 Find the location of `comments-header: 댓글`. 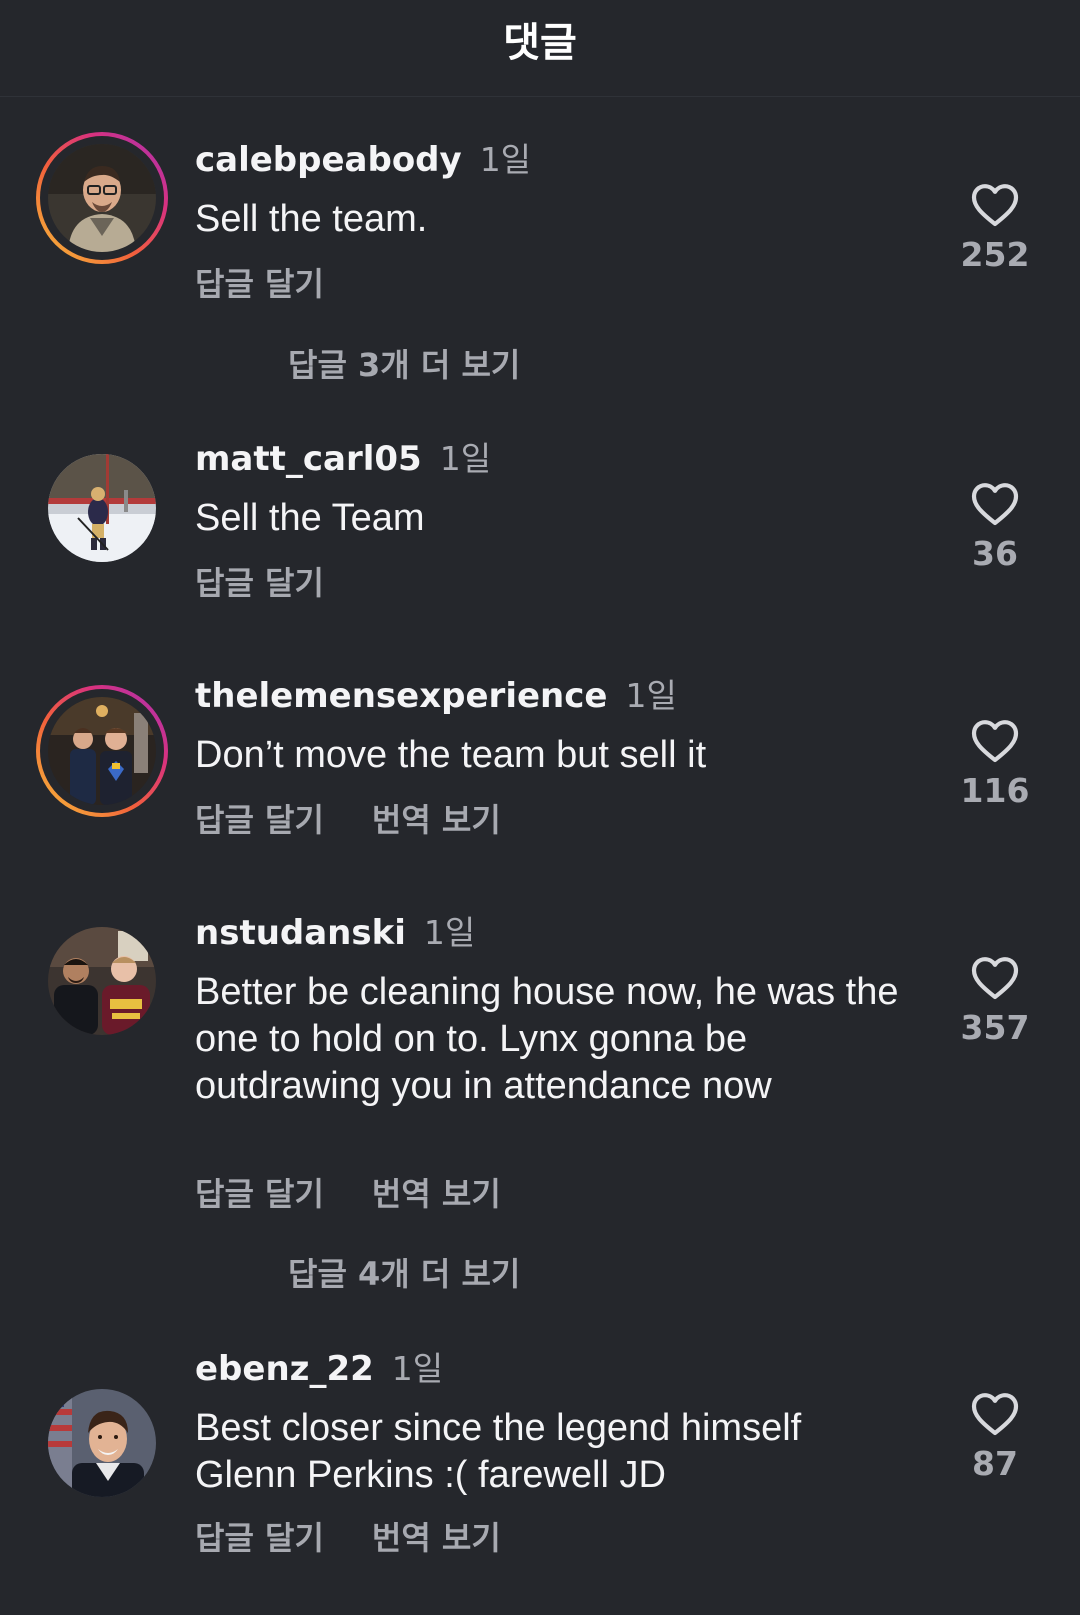

comments-header: 댓글 is located at coordinates (540, 48).